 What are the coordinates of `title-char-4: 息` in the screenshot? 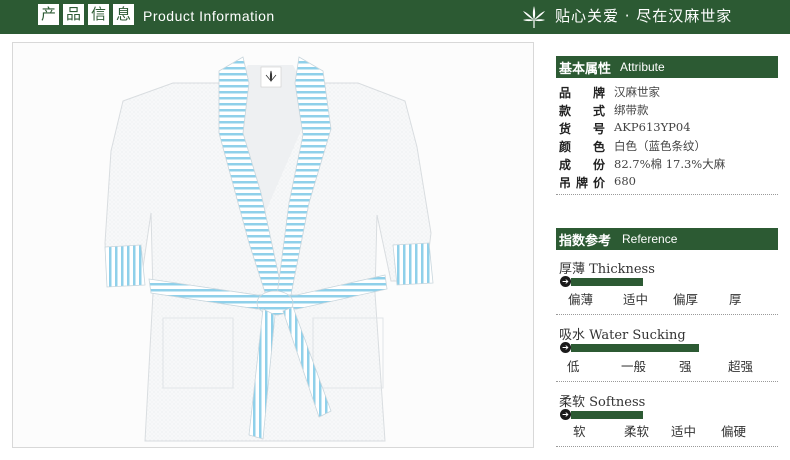 It's located at (123, 14).